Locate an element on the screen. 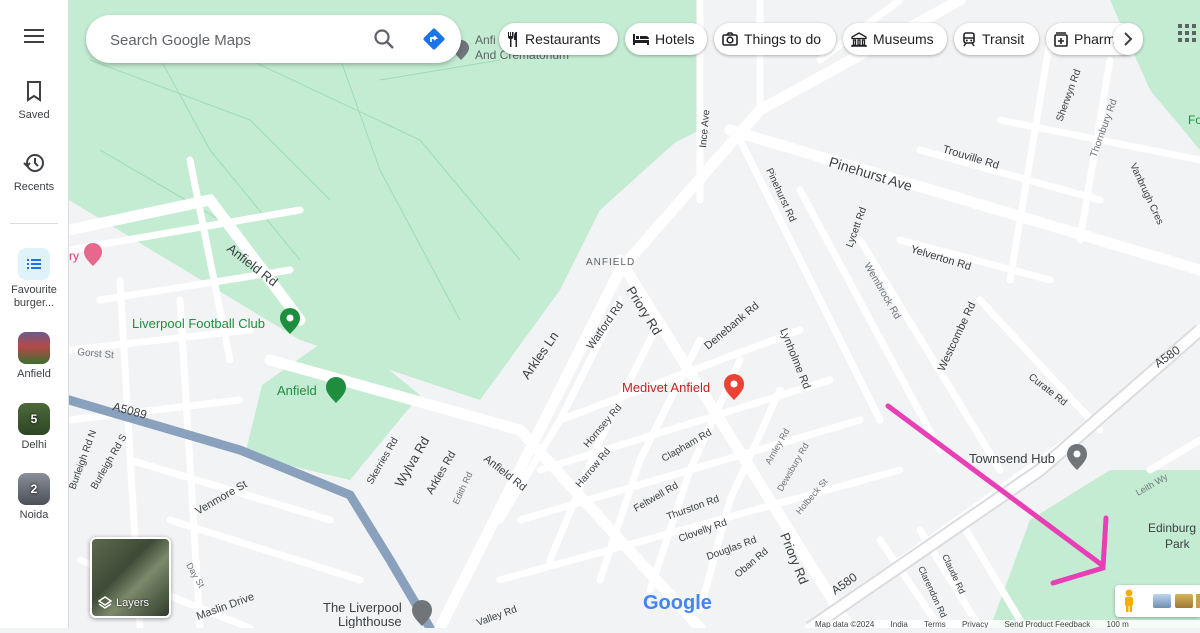 This screenshot has width=1200, height=633. place-label-townsend: Townsend Hub is located at coordinates (1012, 458).